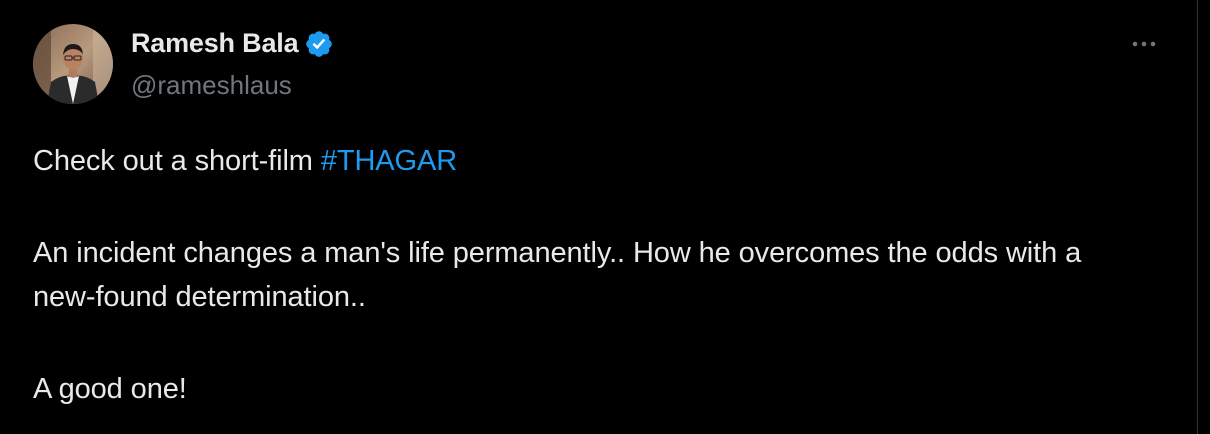  Describe the element at coordinates (211, 85) in the screenshot. I see `author-handle: @rameshlaus` at that location.